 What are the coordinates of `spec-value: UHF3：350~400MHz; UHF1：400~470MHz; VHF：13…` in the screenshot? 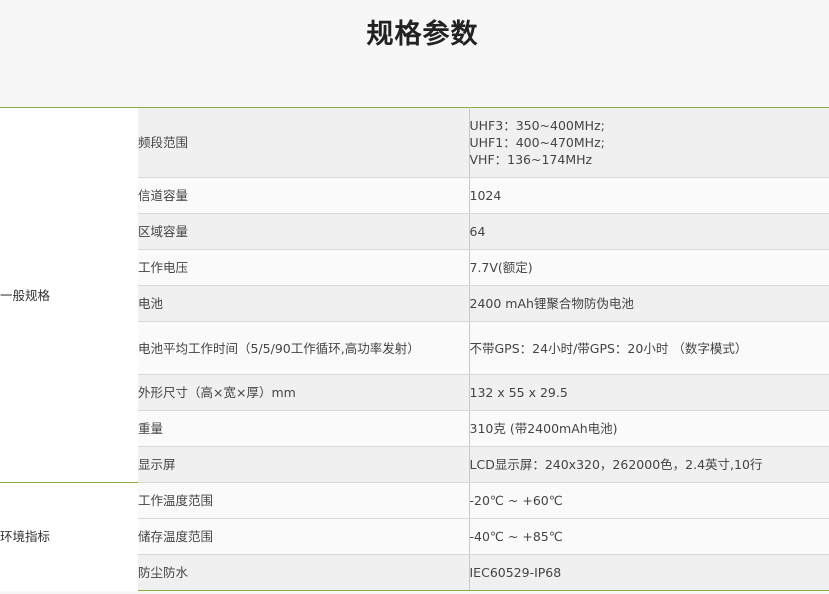 It's located at (649, 142).